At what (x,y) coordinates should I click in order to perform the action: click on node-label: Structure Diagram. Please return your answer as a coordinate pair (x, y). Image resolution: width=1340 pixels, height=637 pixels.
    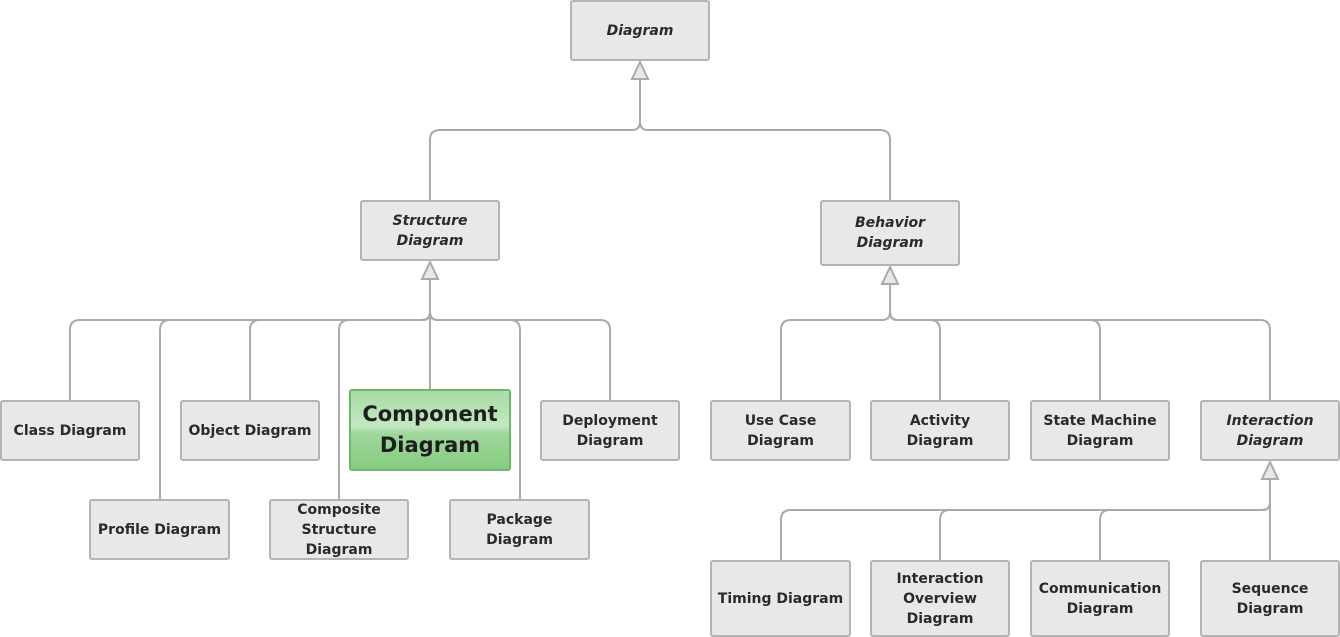
    Looking at the image, I should click on (430, 230).